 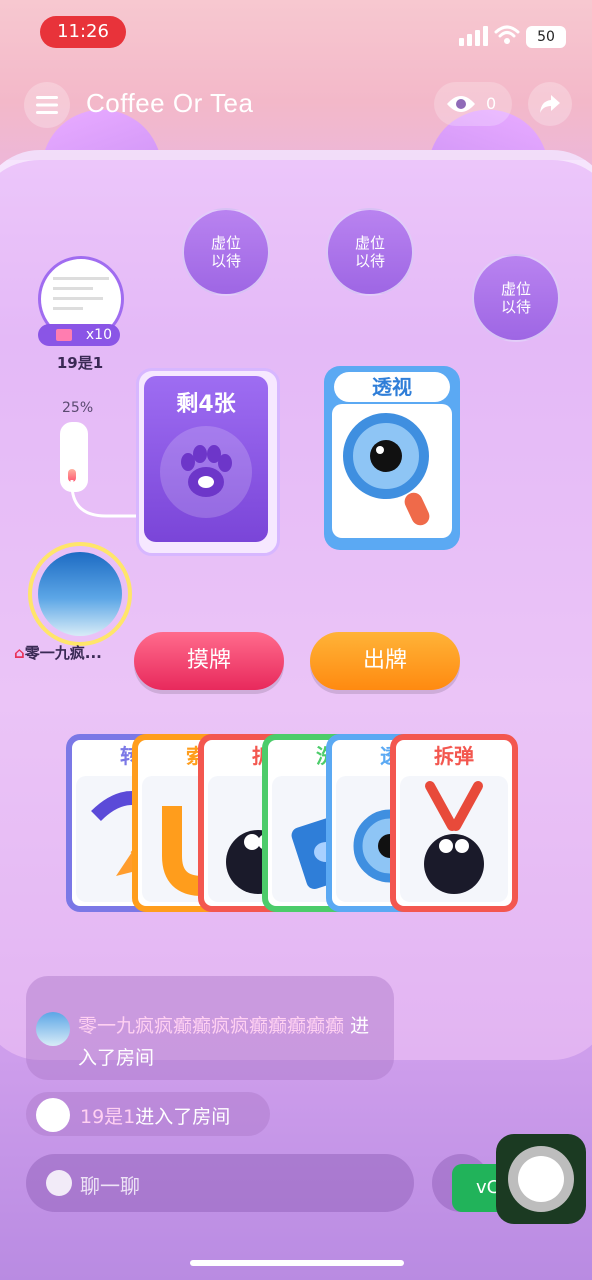 I want to click on menu-button, so click(x=47, y=105).